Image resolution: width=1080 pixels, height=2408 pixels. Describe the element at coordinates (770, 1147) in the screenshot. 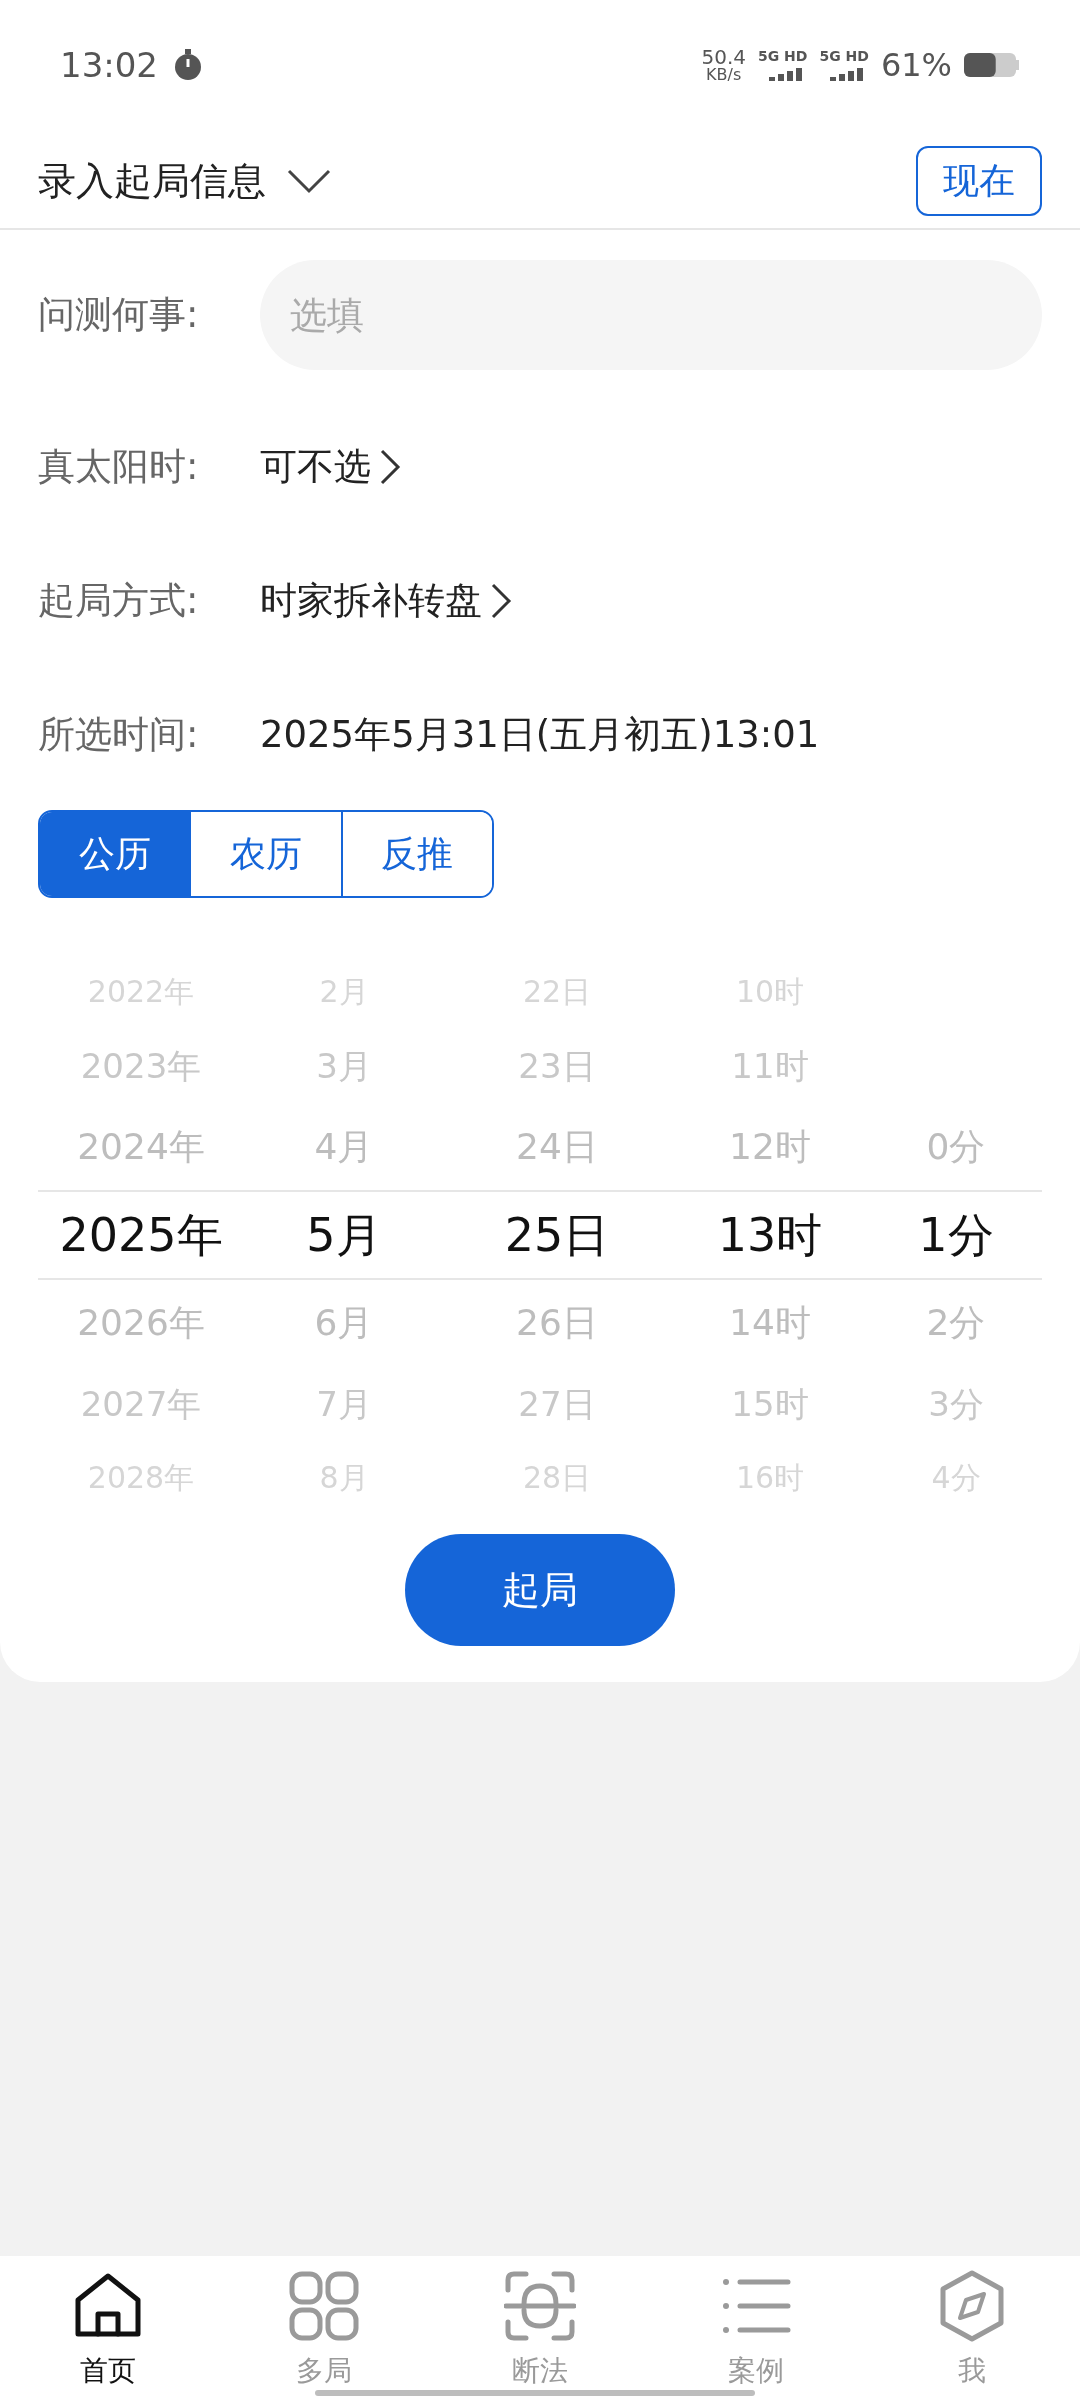

I see `picker-item: 12时` at that location.